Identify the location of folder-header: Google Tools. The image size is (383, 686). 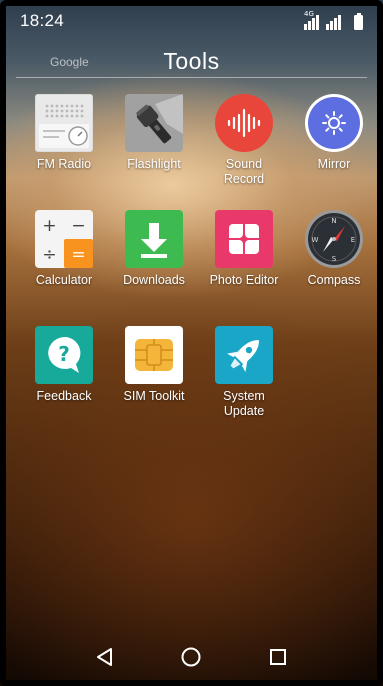
(191, 61).